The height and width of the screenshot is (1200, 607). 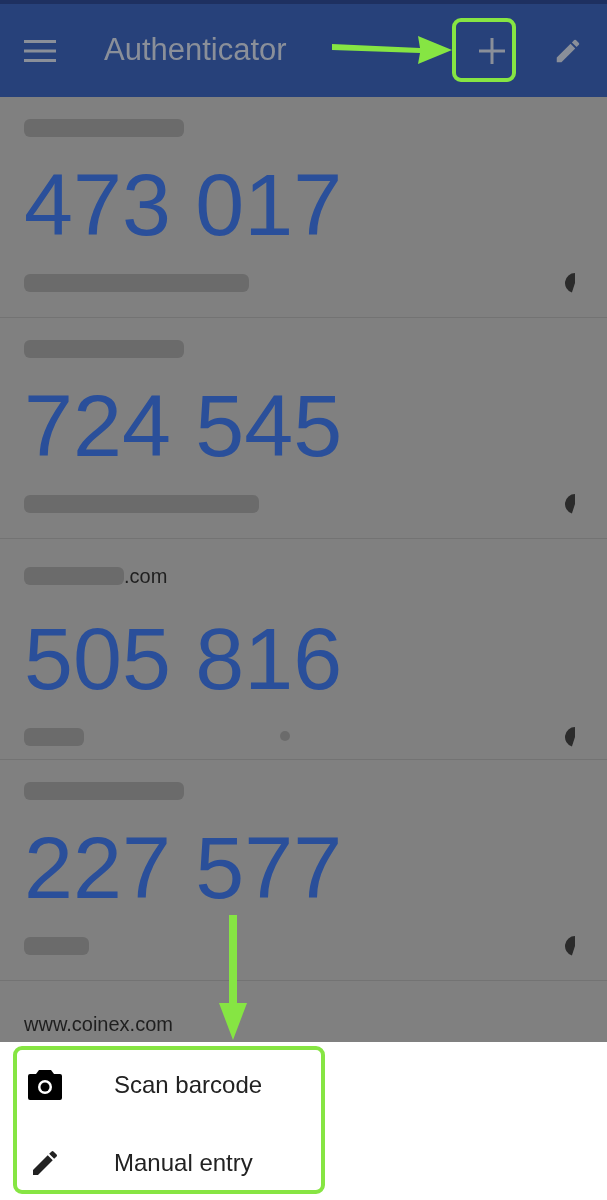 I want to click on issuer-name: .com, so click(x=146, y=576).